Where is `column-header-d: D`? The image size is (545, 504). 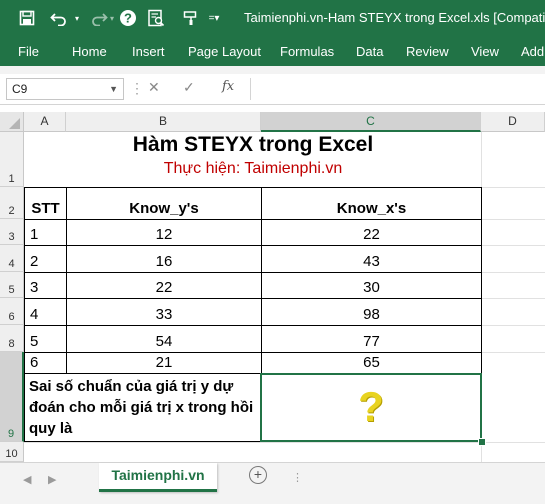 column-header-d: D is located at coordinates (513, 122).